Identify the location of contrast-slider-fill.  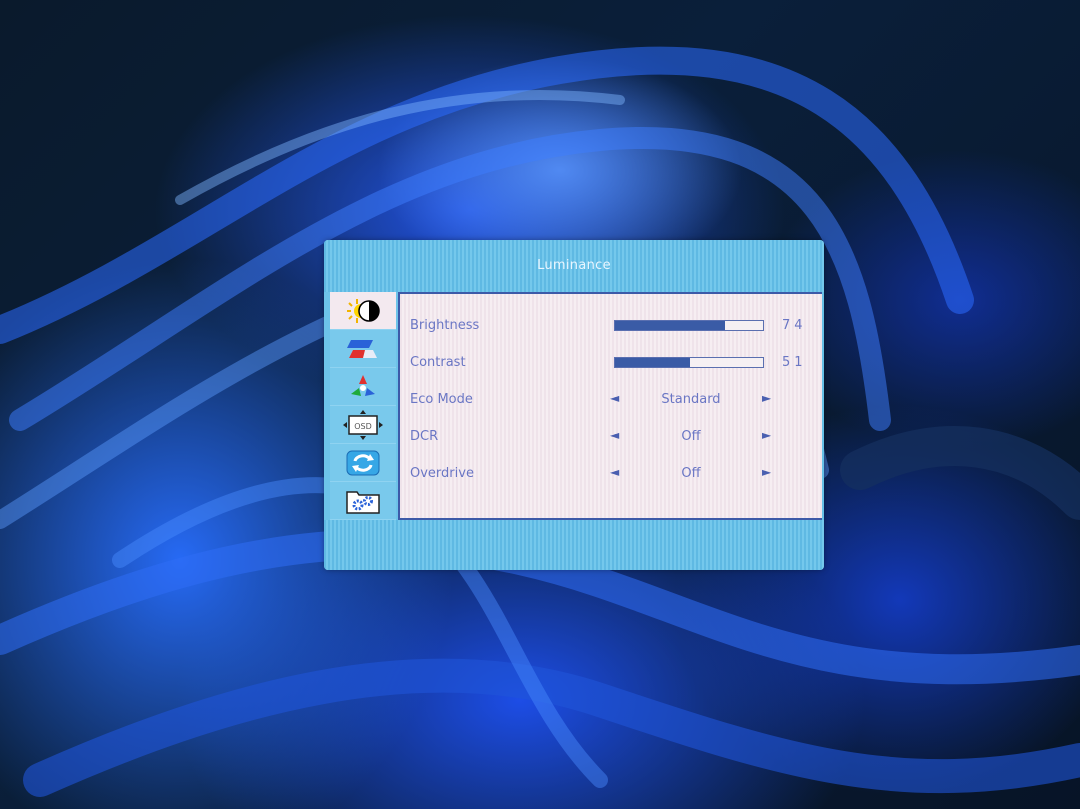
(653, 362).